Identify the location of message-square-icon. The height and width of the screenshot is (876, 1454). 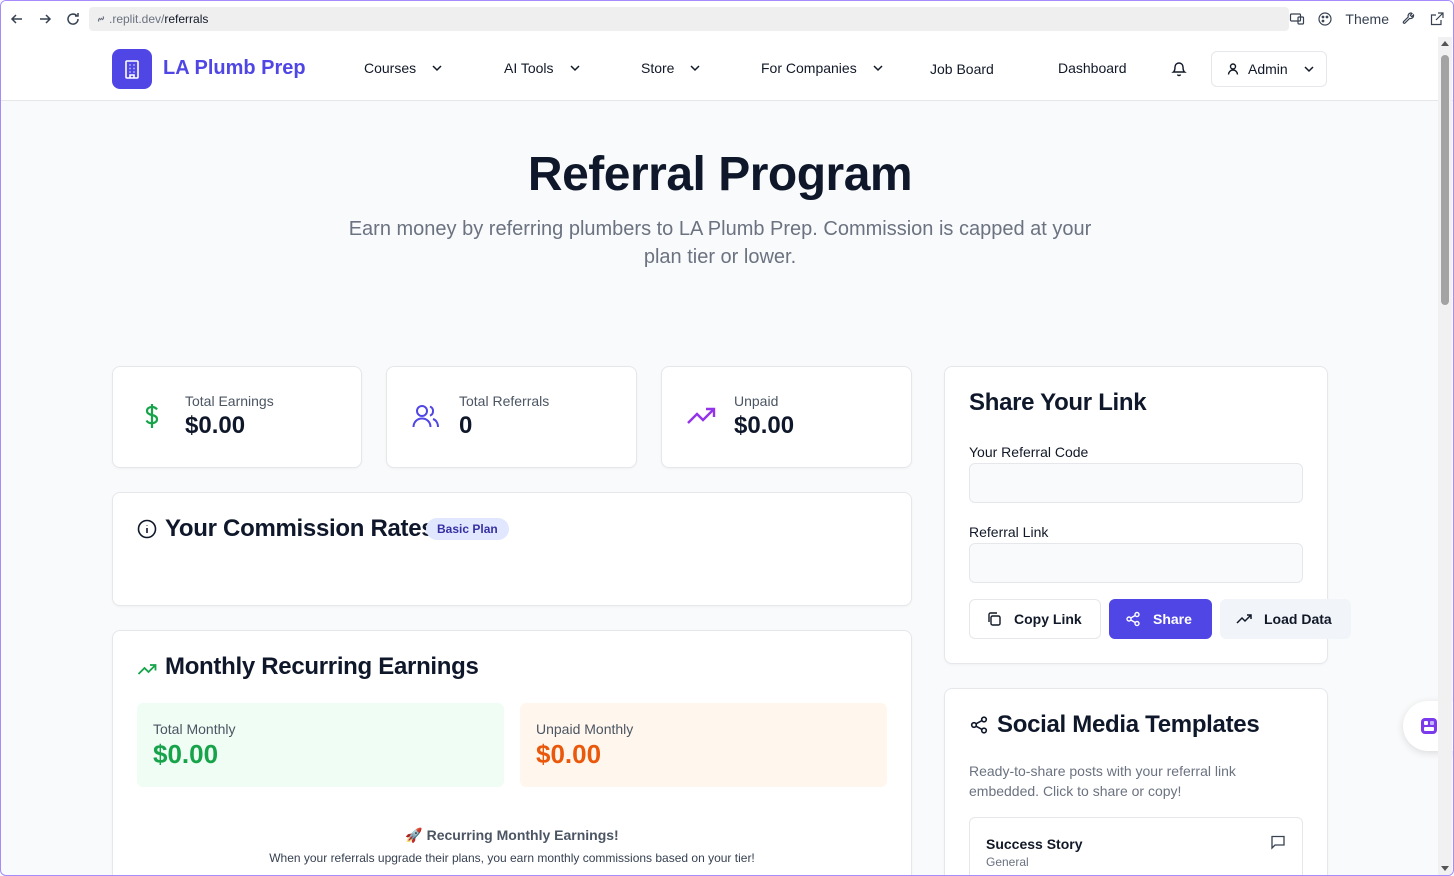
(1278, 842).